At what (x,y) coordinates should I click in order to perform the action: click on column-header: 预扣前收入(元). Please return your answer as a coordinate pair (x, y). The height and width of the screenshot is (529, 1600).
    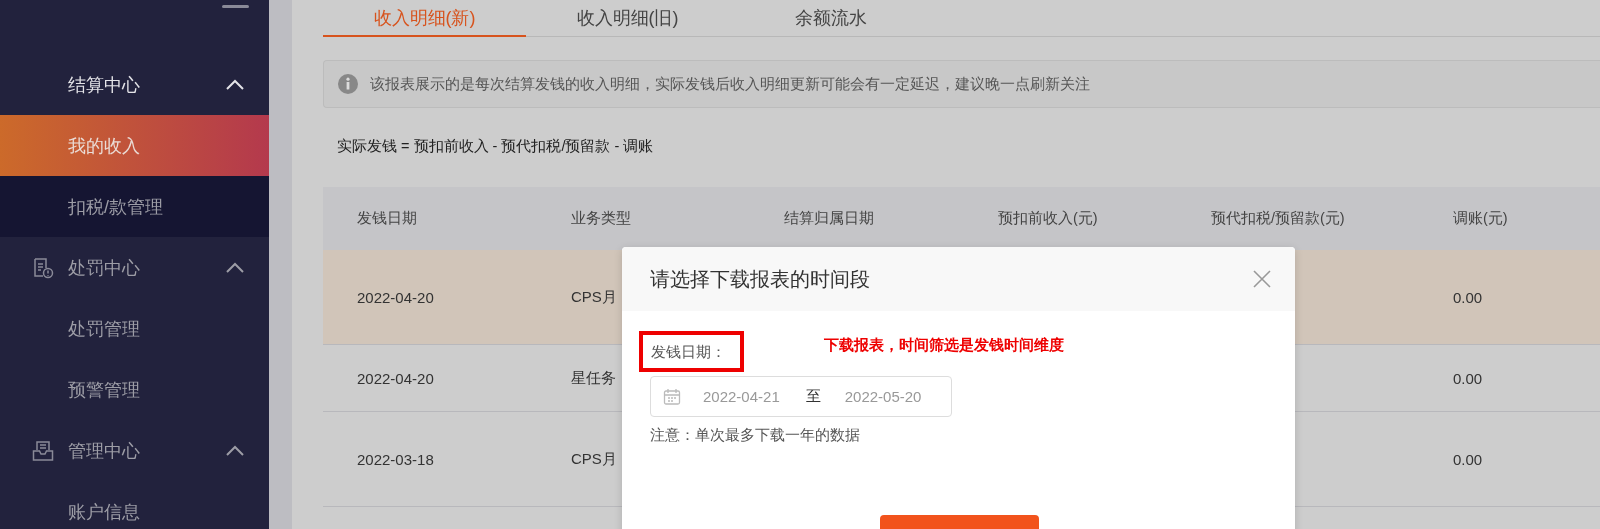
    Looking at the image, I should click on (1048, 218).